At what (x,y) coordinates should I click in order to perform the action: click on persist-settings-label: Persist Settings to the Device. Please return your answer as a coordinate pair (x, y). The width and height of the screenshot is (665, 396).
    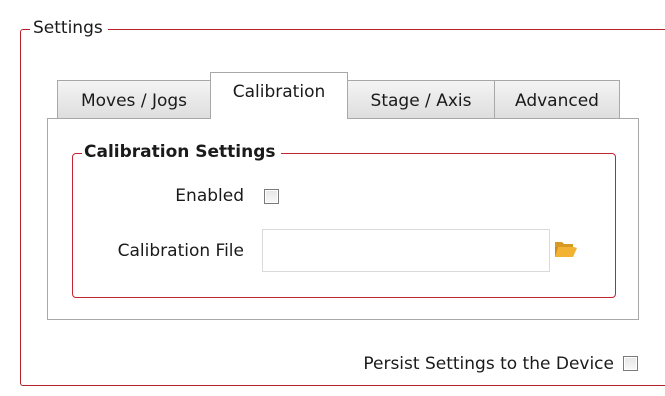
    Looking at the image, I should click on (488, 364).